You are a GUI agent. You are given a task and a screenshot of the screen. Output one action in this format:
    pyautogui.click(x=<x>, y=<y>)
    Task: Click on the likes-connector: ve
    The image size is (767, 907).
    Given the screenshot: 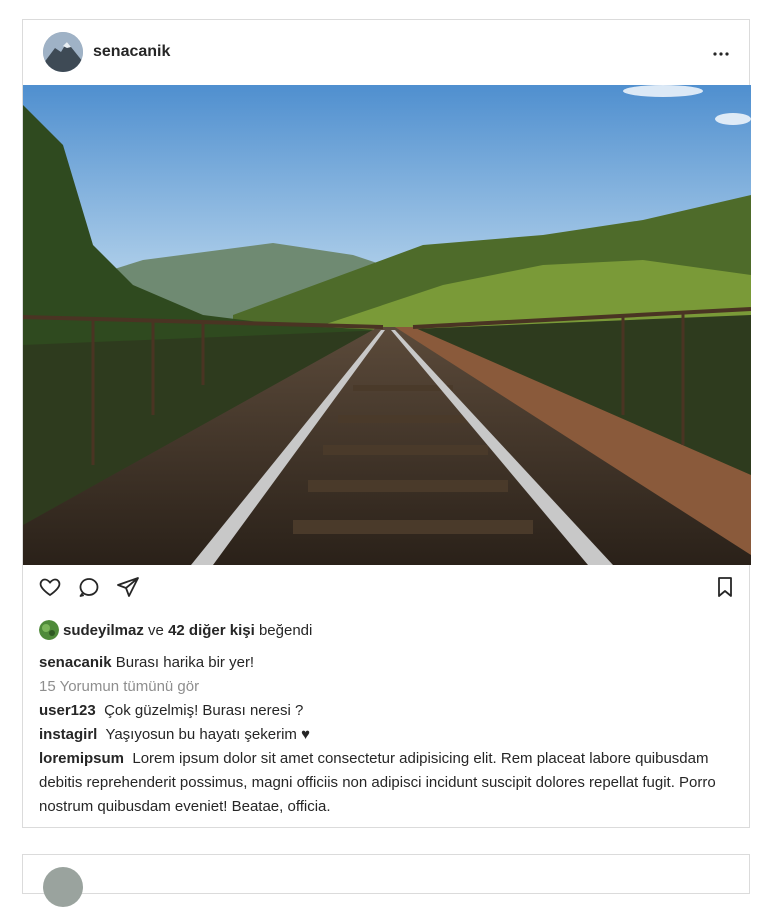 What is the action you would take?
    pyautogui.click(x=156, y=630)
    